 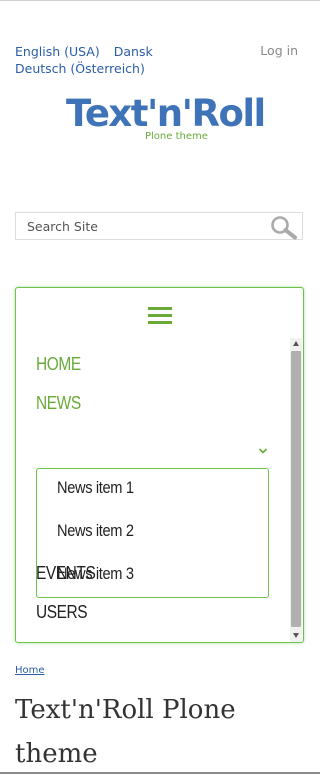 I want to click on language-selector: English (USA) Dansk Deutsch (Österreich), so click(x=84, y=60).